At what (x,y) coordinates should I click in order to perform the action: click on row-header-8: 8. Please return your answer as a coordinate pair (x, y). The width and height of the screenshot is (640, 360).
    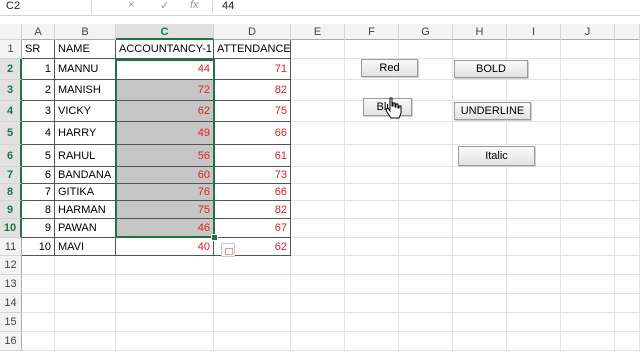
    Looking at the image, I should click on (11, 192).